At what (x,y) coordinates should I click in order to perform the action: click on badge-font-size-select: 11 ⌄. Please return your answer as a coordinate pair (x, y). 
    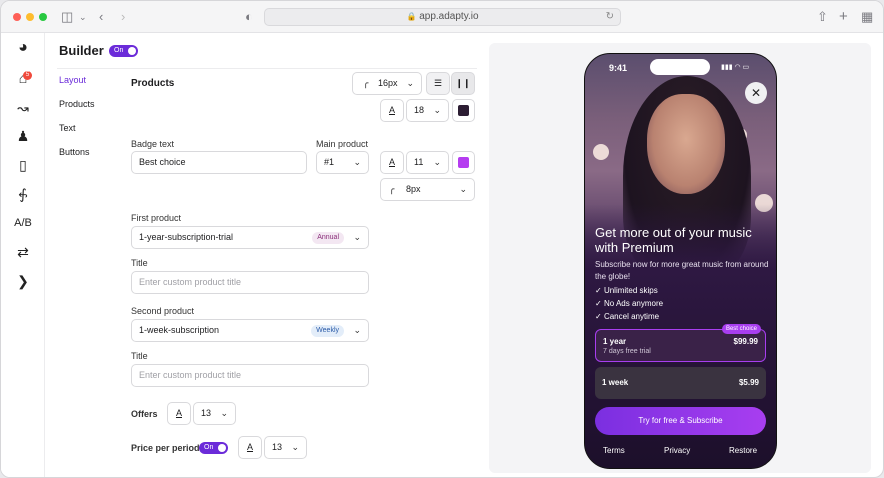
    Looking at the image, I should click on (427, 162).